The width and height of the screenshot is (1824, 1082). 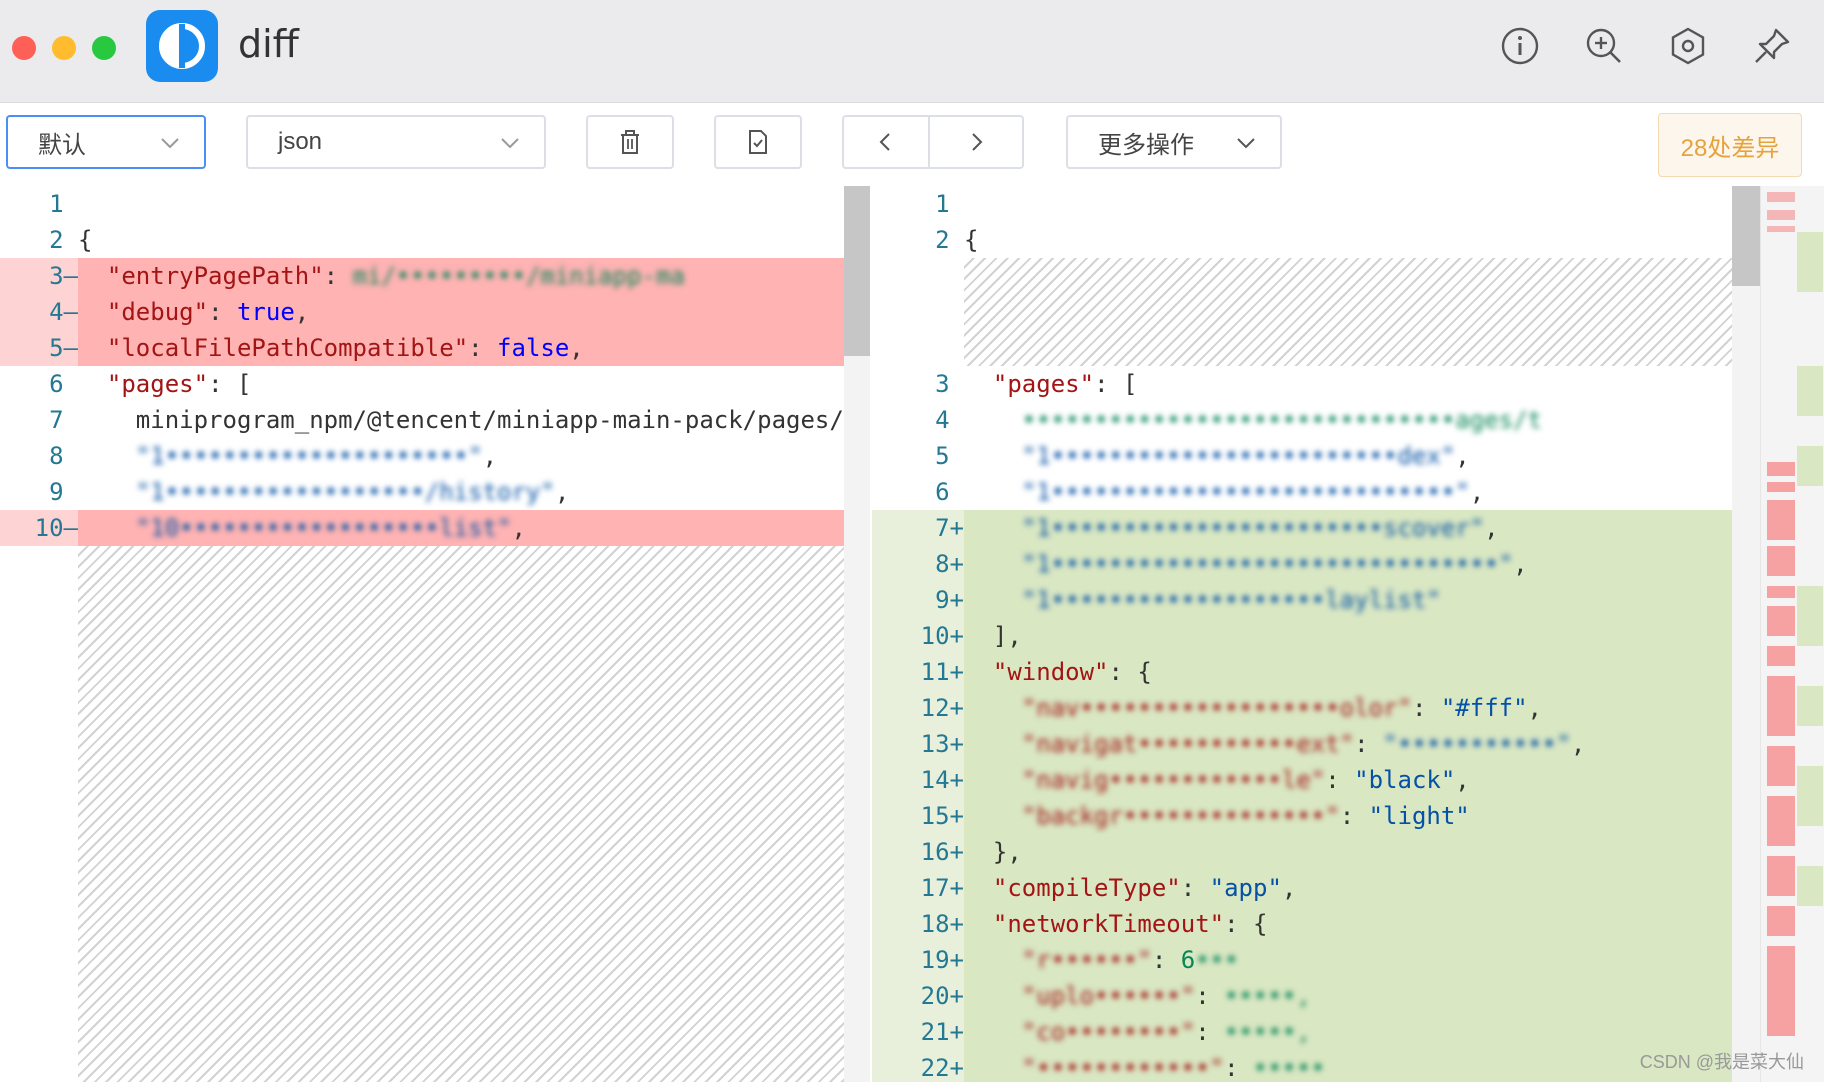 I want to click on line-content: "co••••••••": •••••,, so click(x=1348, y=1032).